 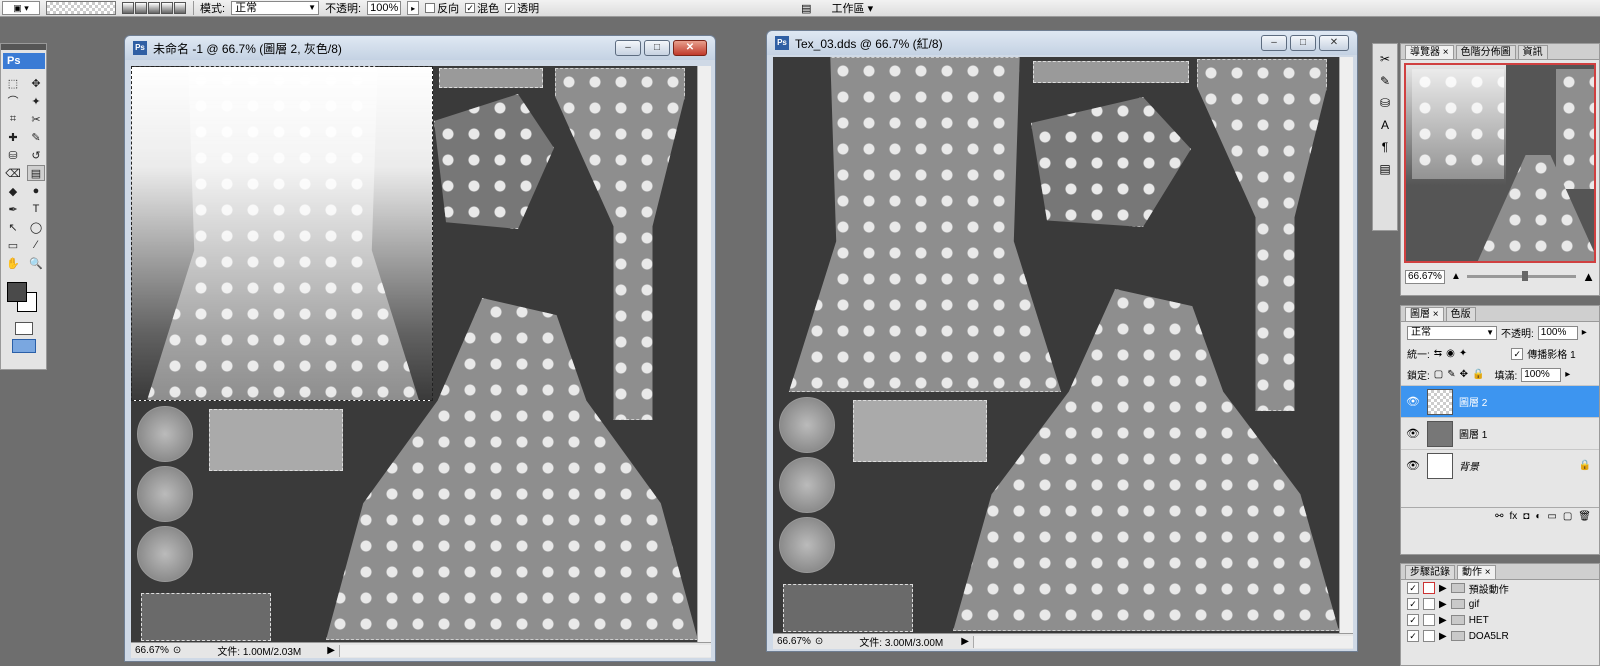 I want to click on eyedropper-icon: ⁄, so click(x=36, y=245).